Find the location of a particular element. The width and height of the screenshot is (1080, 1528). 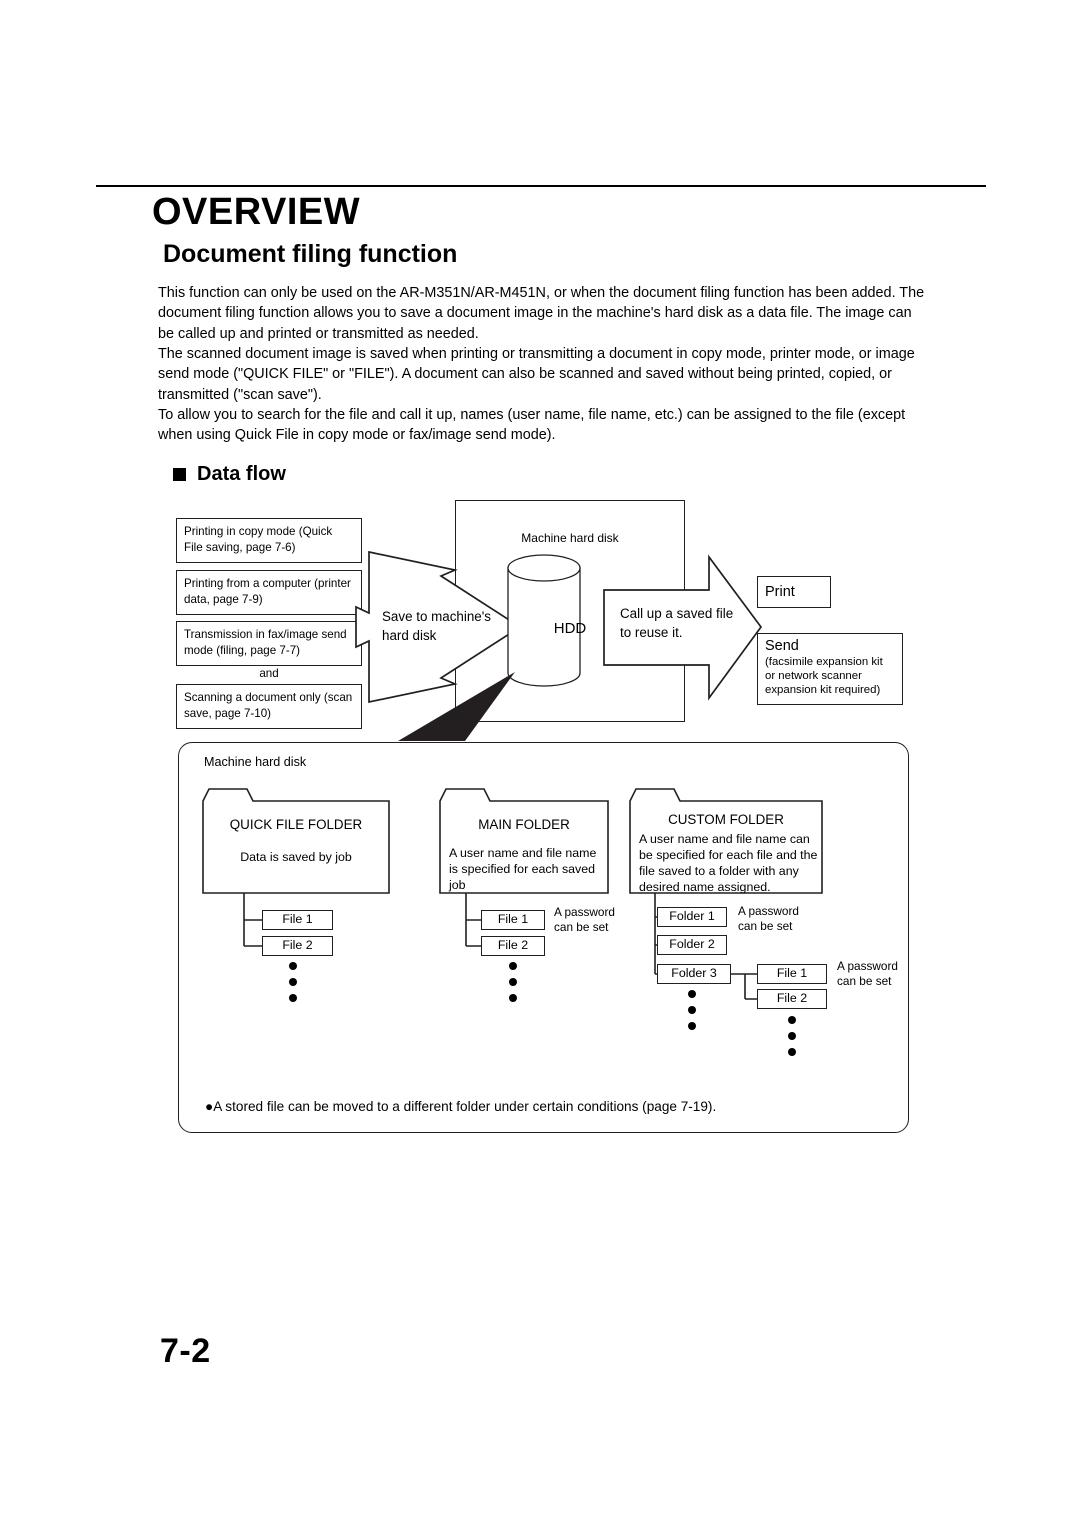

folder-item: Folder 2 is located at coordinates (692, 945).